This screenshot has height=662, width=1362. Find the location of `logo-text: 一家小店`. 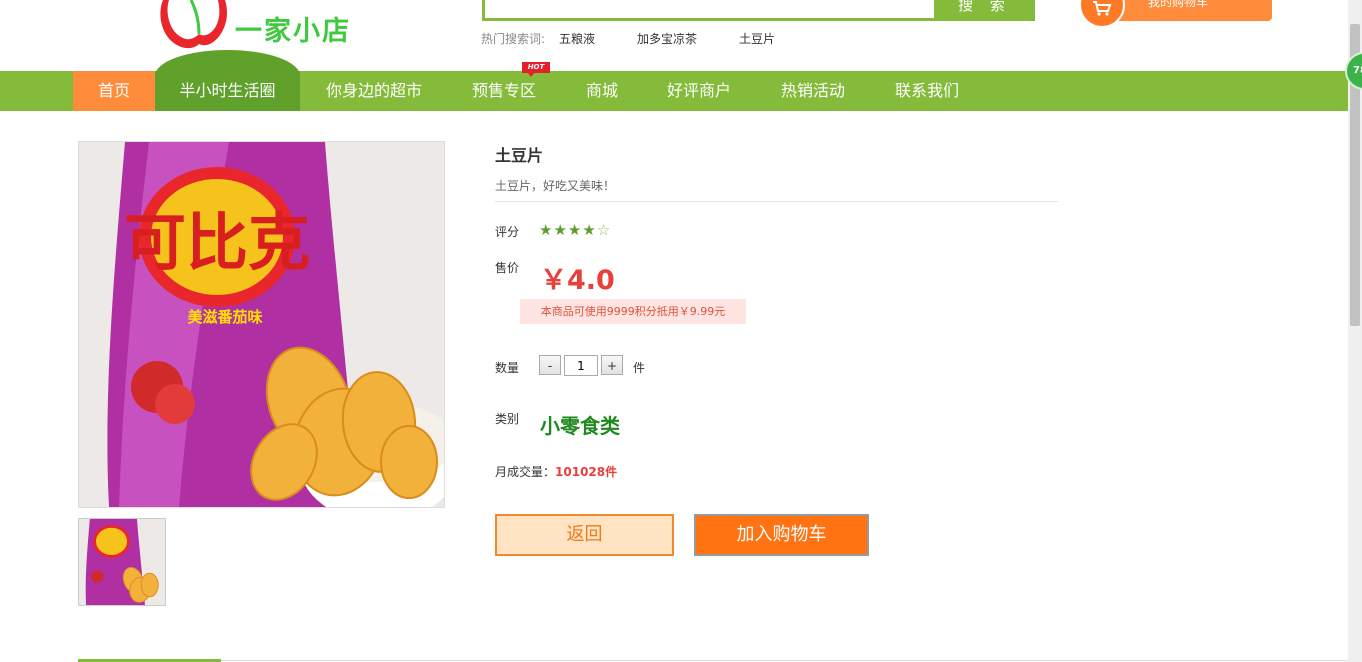

logo-text: 一家小店 is located at coordinates (293, 31).